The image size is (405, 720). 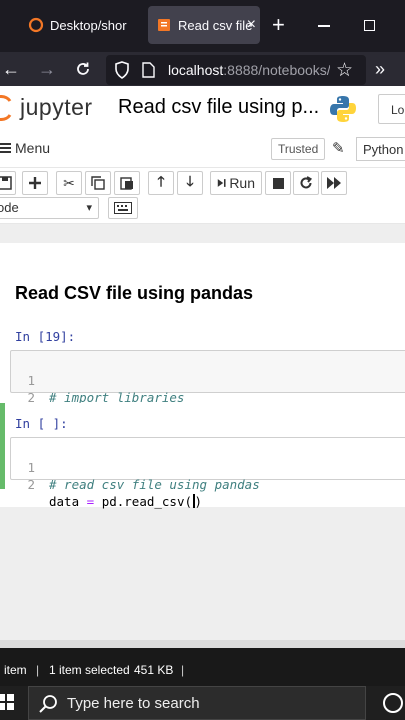 I want to click on move-up-button: 🡑, so click(x=161, y=183).